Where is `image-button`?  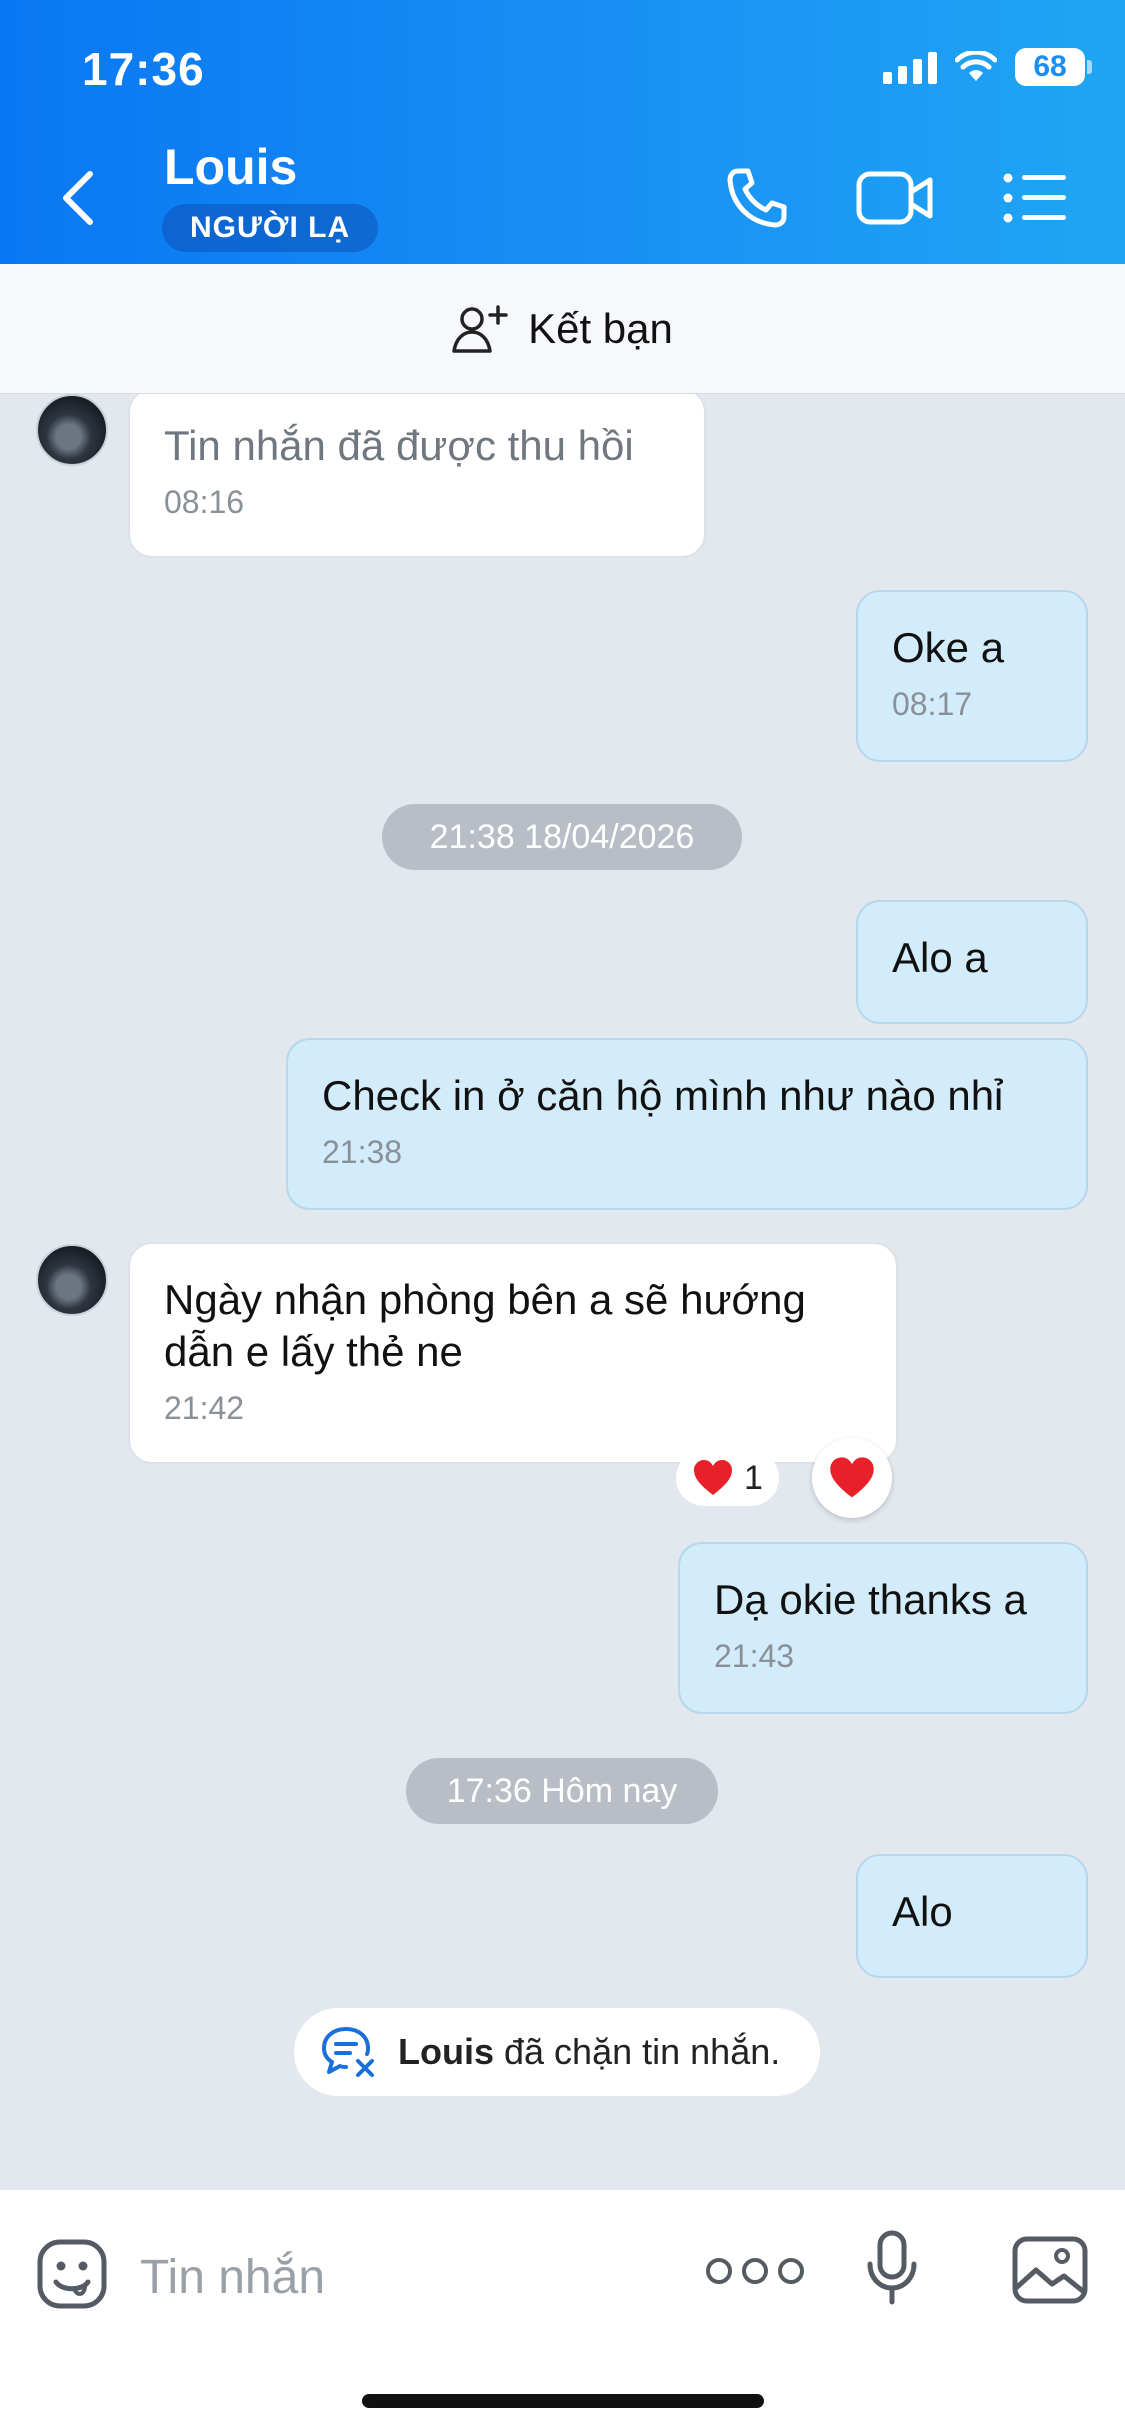
image-button is located at coordinates (1050, 2272).